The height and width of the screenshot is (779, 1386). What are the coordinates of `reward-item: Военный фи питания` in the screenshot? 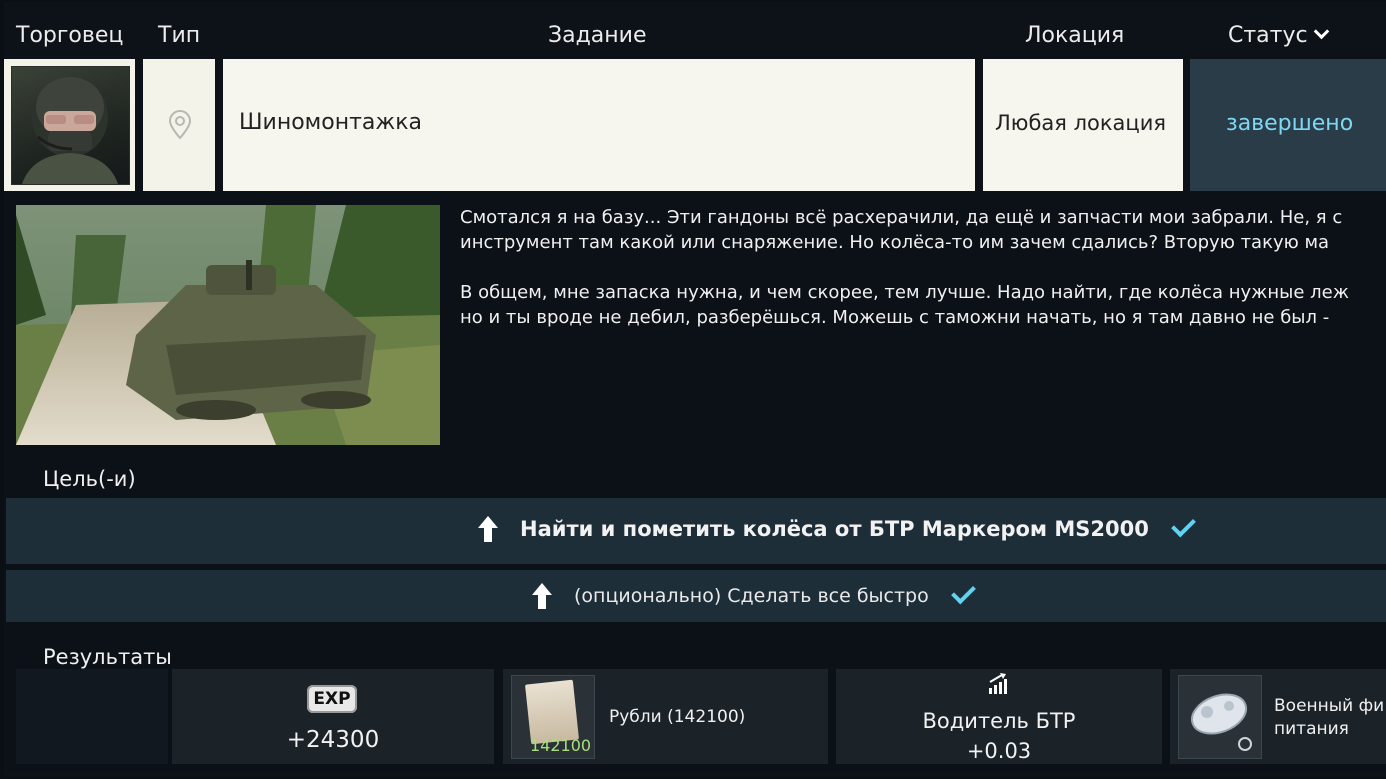 It's located at (1278, 716).